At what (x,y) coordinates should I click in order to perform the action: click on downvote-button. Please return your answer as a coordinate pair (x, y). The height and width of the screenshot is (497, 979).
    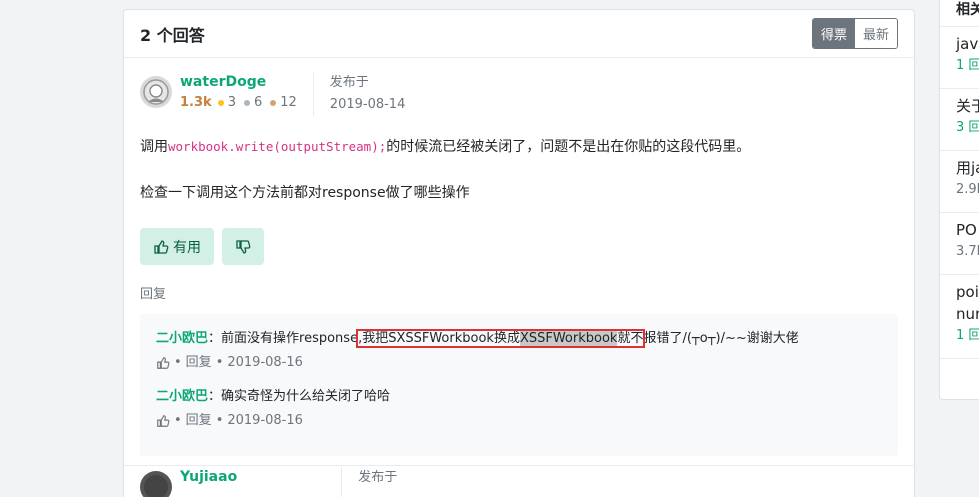
    Looking at the image, I should click on (243, 246).